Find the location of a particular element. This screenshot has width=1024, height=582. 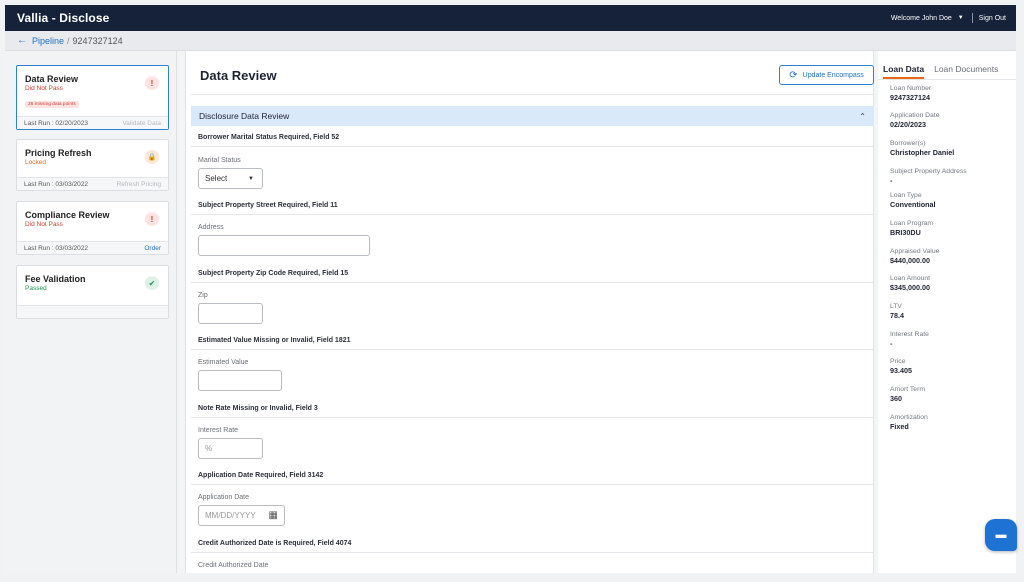

step-status: Passed is located at coordinates (36, 288).